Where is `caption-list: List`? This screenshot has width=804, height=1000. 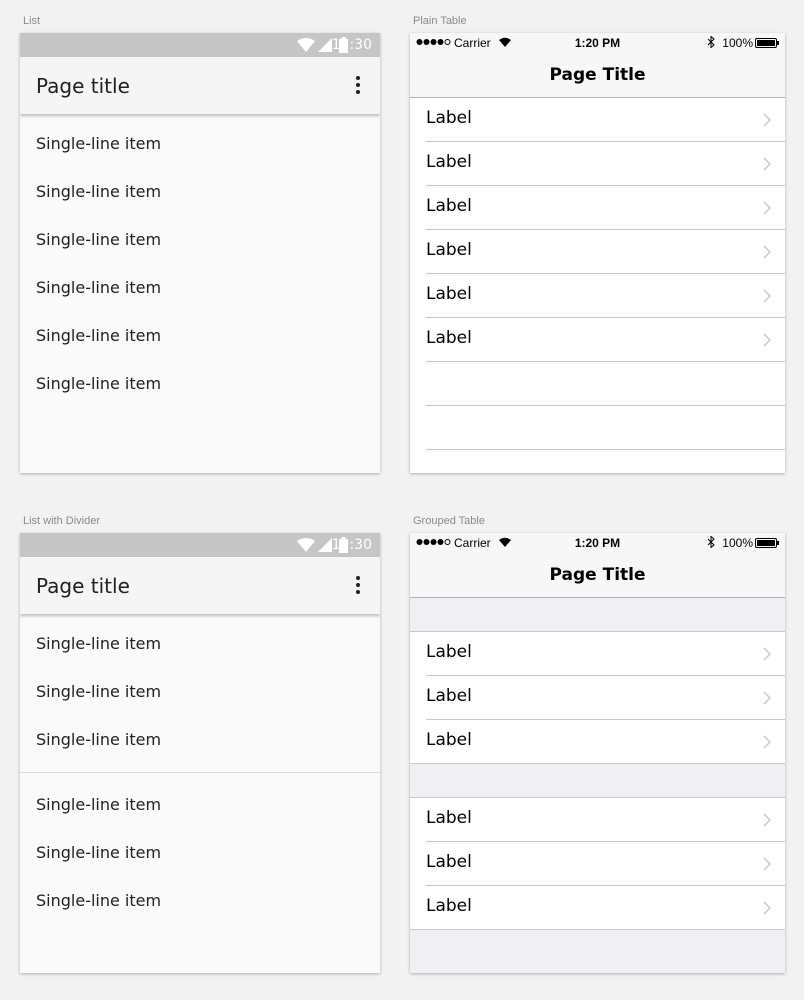 caption-list: List is located at coordinates (32, 21).